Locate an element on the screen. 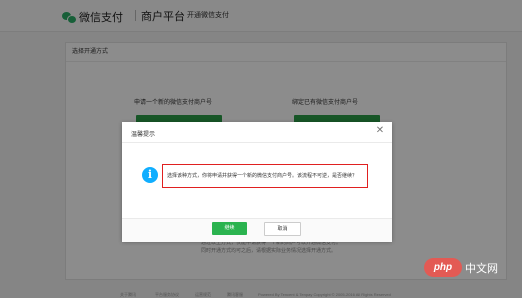 Image resolution: width=522 pixels, height=298 pixels. info-icon: i is located at coordinates (150, 175).